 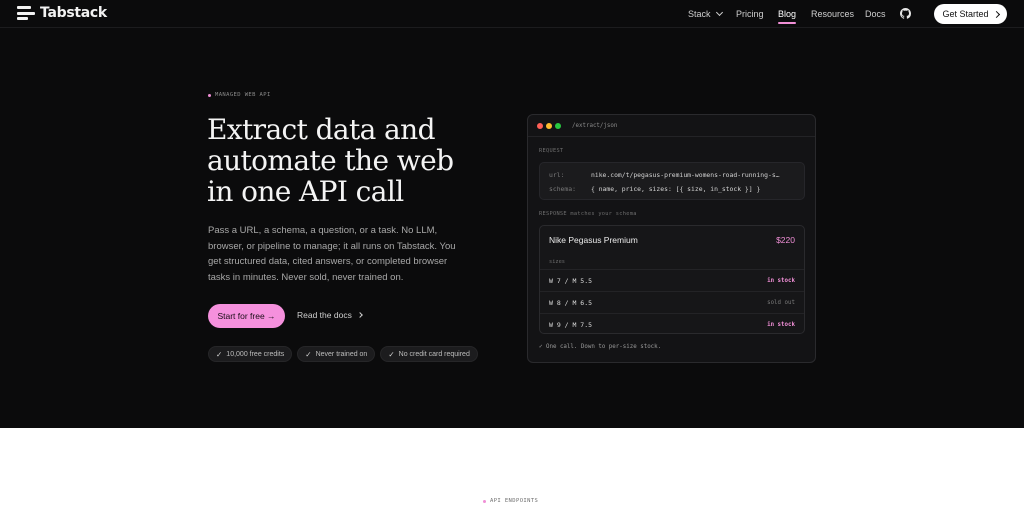 What do you see at coordinates (540, 125) in the screenshot?
I see `window-close-dot-icon` at bounding box center [540, 125].